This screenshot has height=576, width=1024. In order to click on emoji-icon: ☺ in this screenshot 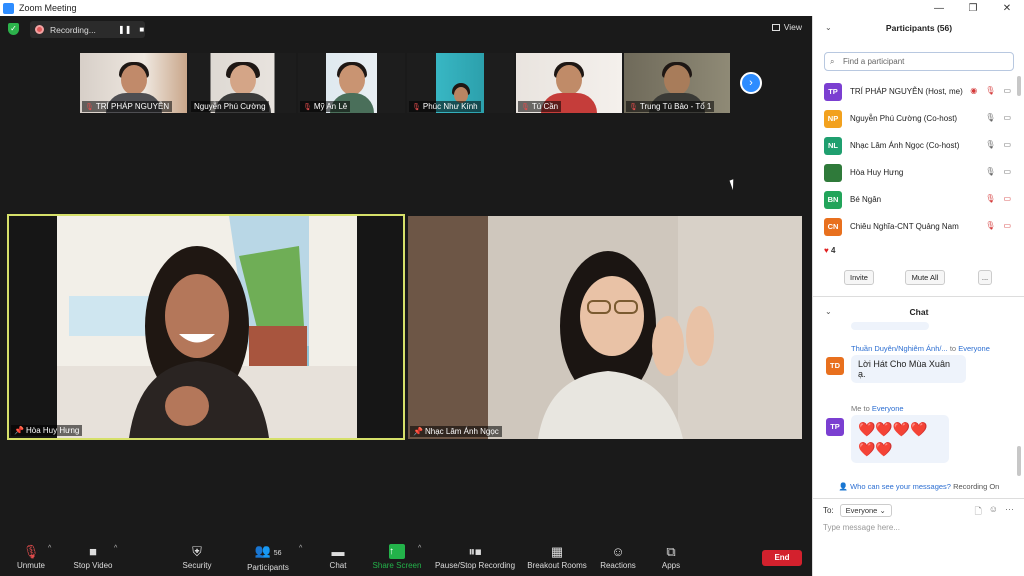, I will do `click(993, 512)`.